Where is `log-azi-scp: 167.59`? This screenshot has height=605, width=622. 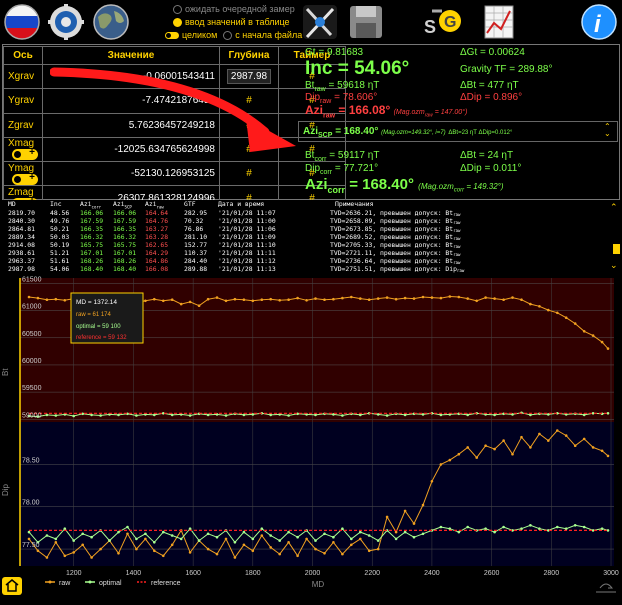 log-azi-scp: 167.59 is located at coordinates (125, 221).